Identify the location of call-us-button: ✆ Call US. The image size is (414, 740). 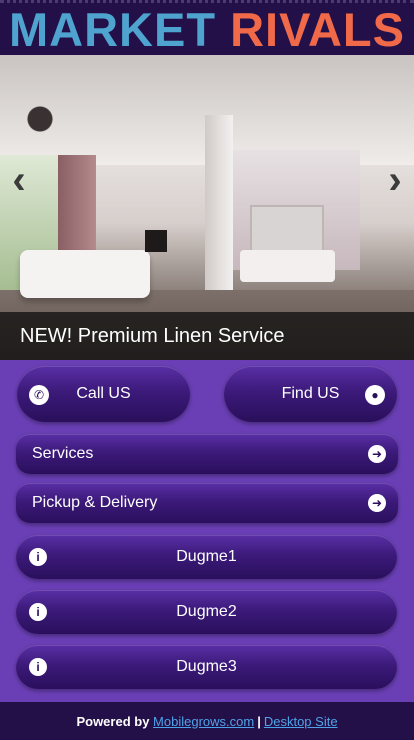
(103, 394).